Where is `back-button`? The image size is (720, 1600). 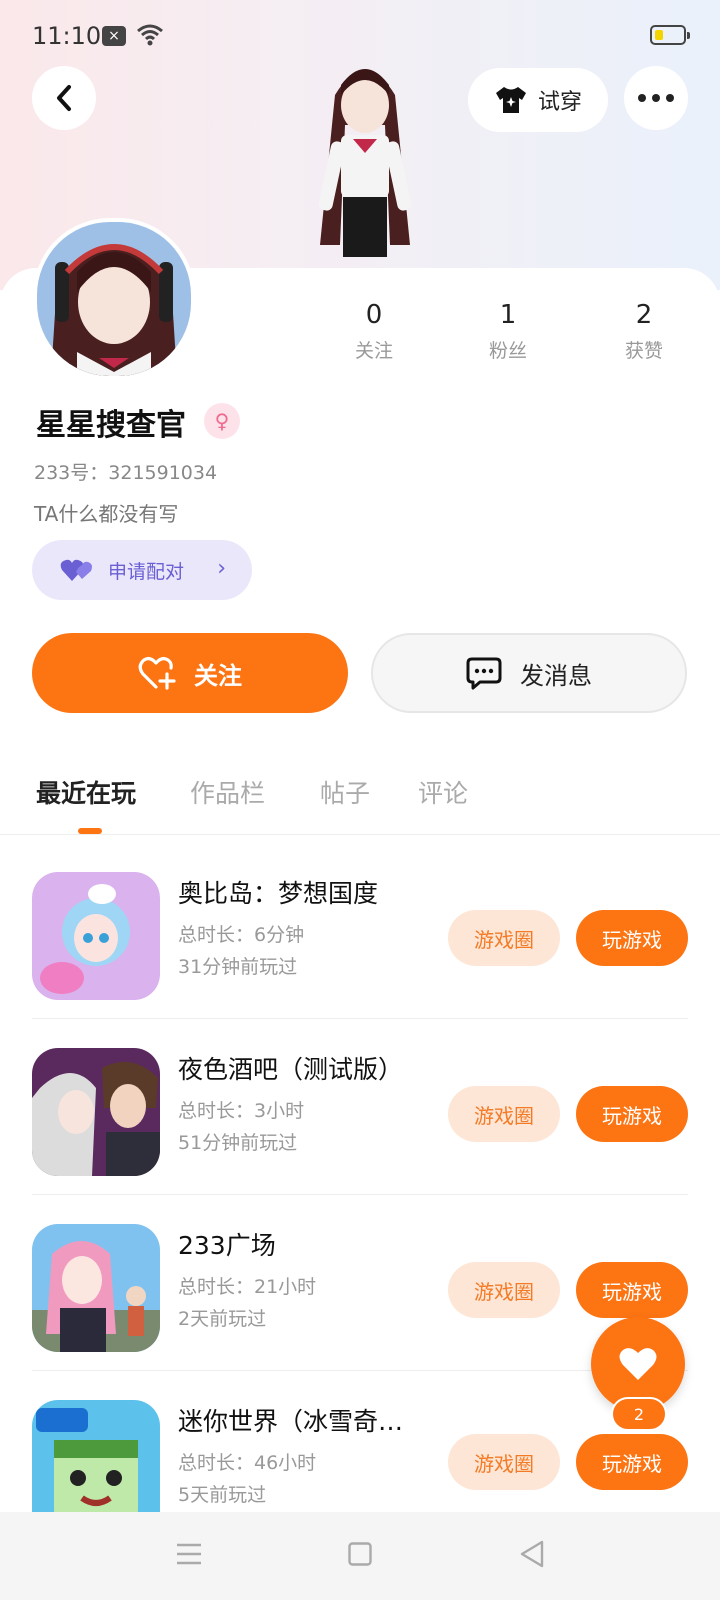
back-button is located at coordinates (64, 98).